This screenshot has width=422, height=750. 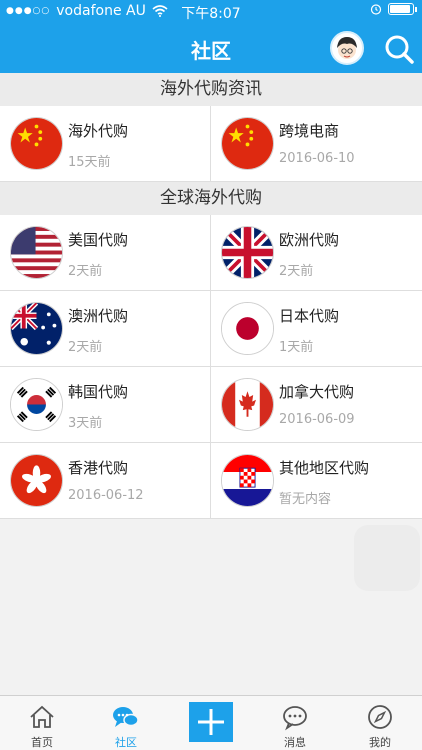 What do you see at coordinates (309, 316) in the screenshot?
I see `board-name: 日本代购` at bounding box center [309, 316].